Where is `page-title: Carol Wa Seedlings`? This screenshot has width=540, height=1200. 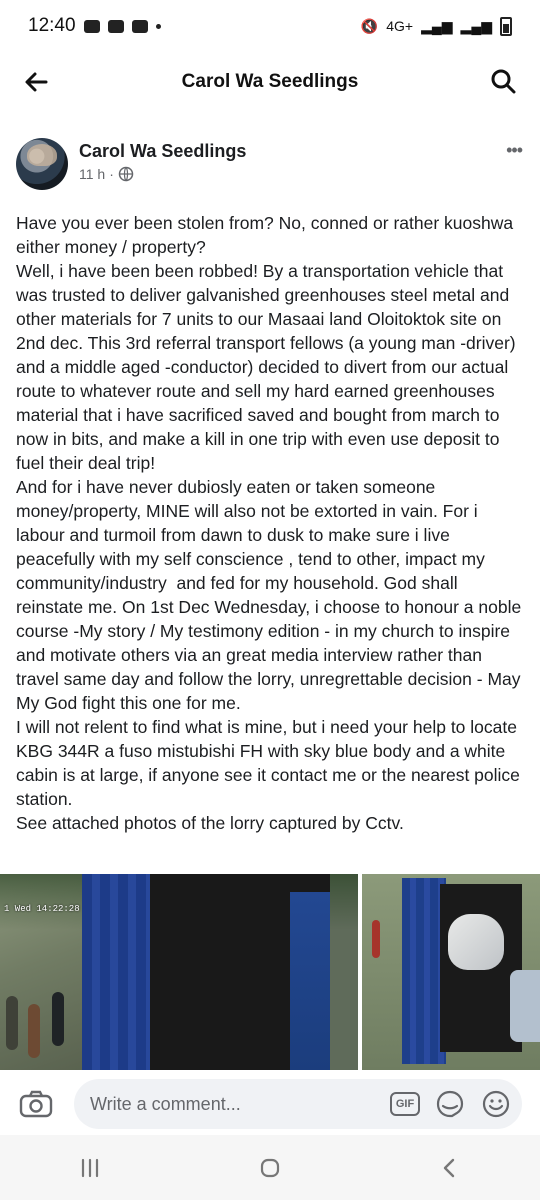 page-title: Carol Wa Seedlings is located at coordinates (270, 81).